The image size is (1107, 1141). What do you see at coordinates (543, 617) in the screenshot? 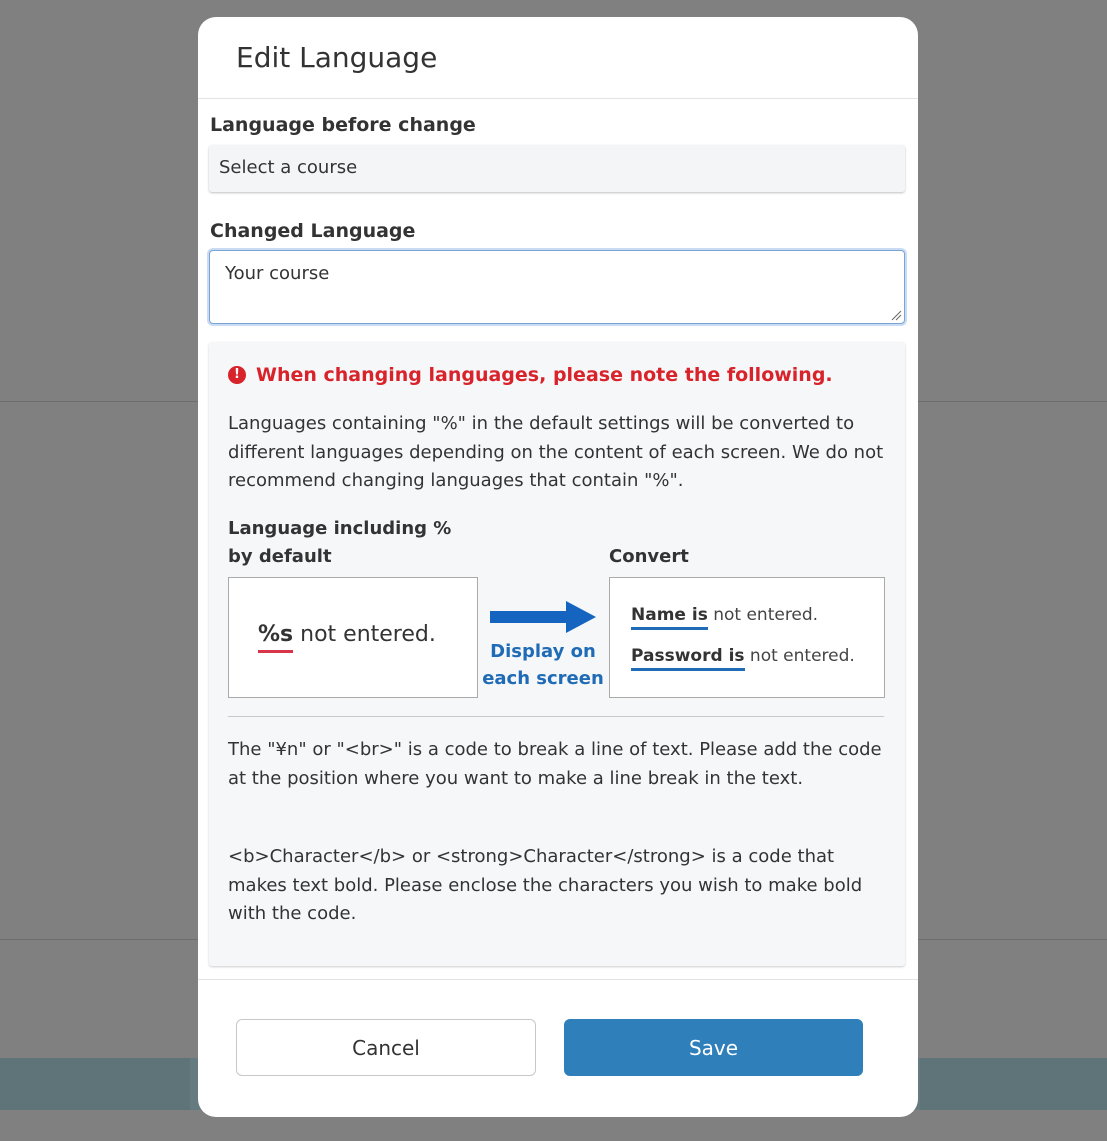
I see `right-arrow-icon` at bounding box center [543, 617].